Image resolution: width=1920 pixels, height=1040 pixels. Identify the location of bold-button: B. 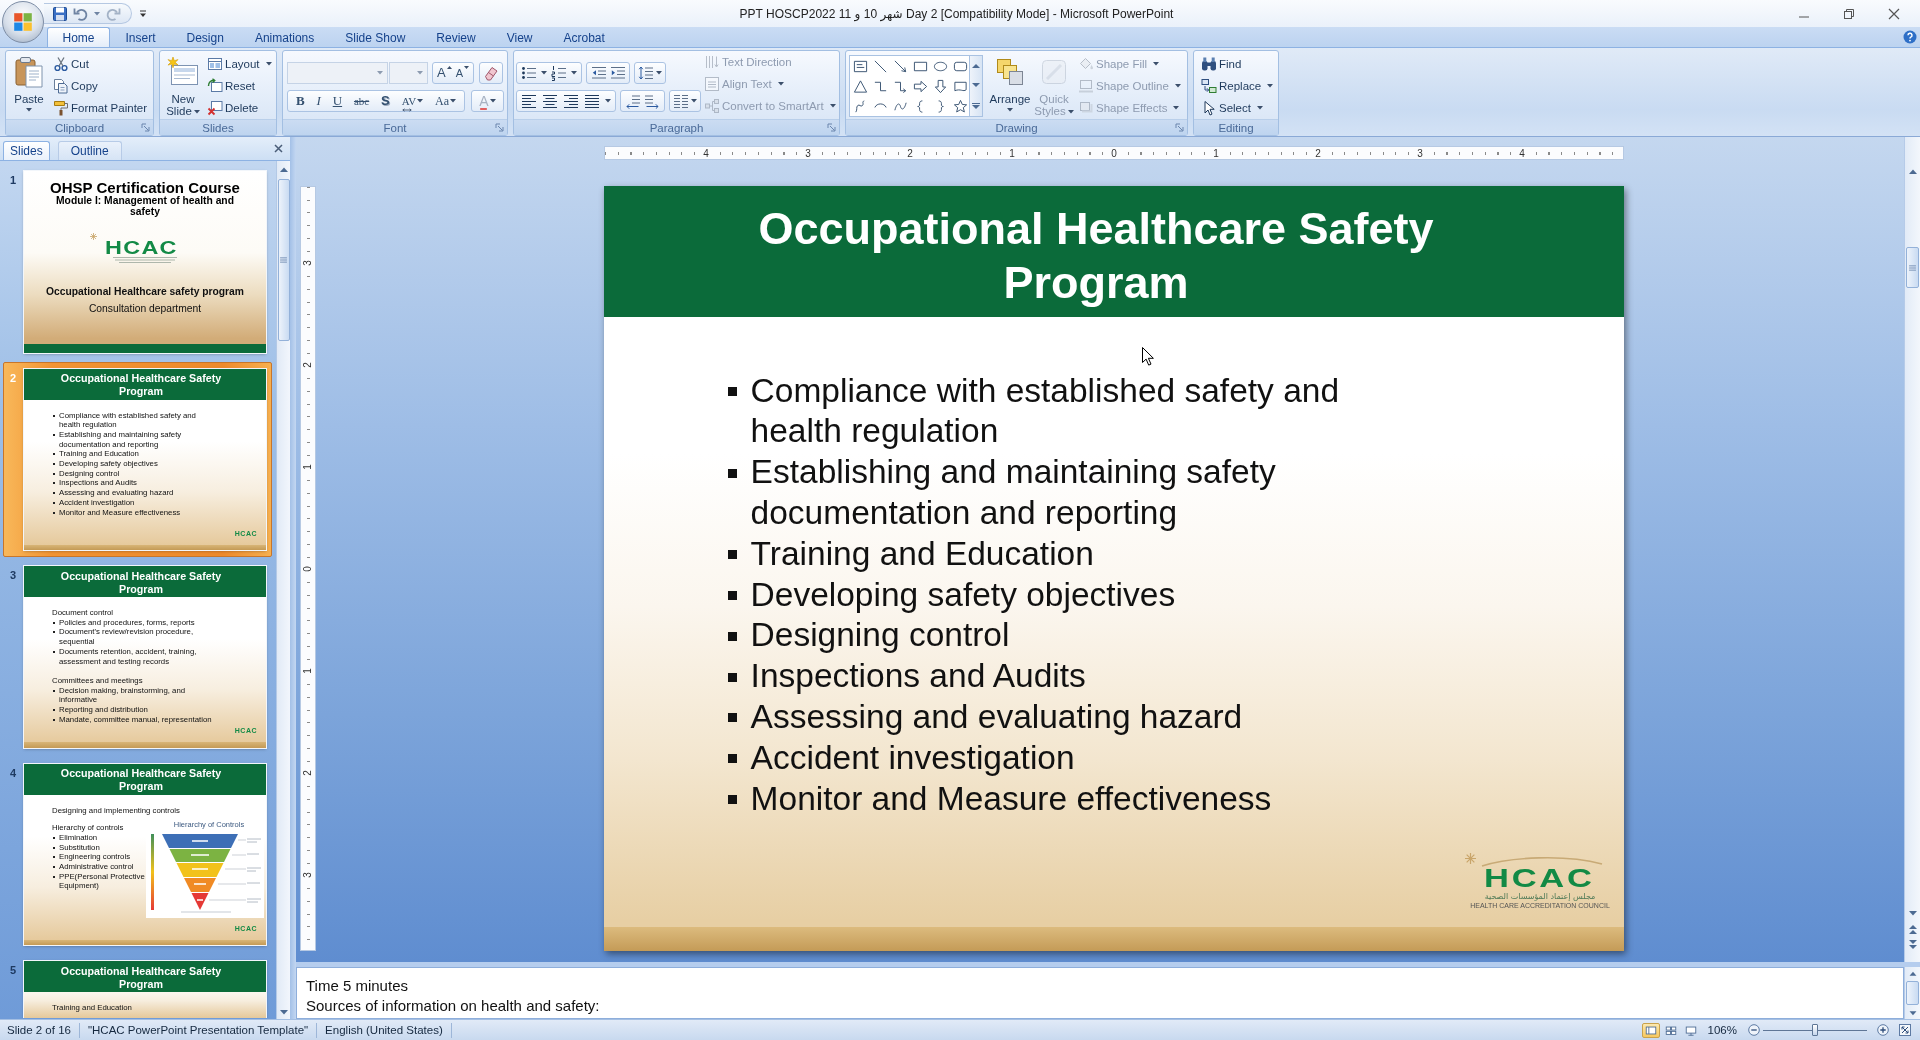
(300, 101).